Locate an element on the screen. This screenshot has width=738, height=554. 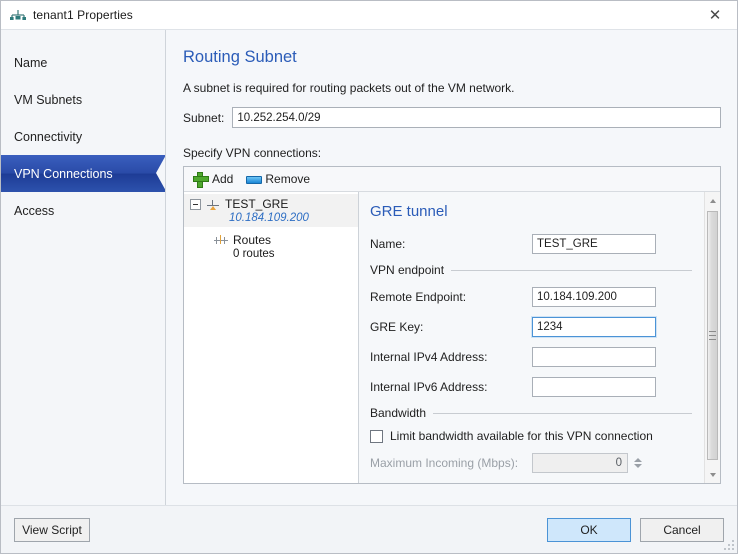
close-icon: ✕ is located at coordinates (715, 15).